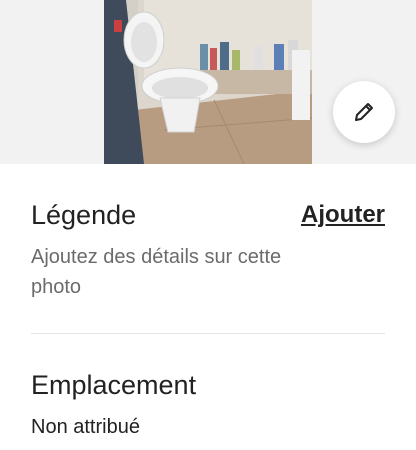 The image size is (416, 450). What do you see at coordinates (114, 385) in the screenshot?
I see `location-title: Emplacement` at bounding box center [114, 385].